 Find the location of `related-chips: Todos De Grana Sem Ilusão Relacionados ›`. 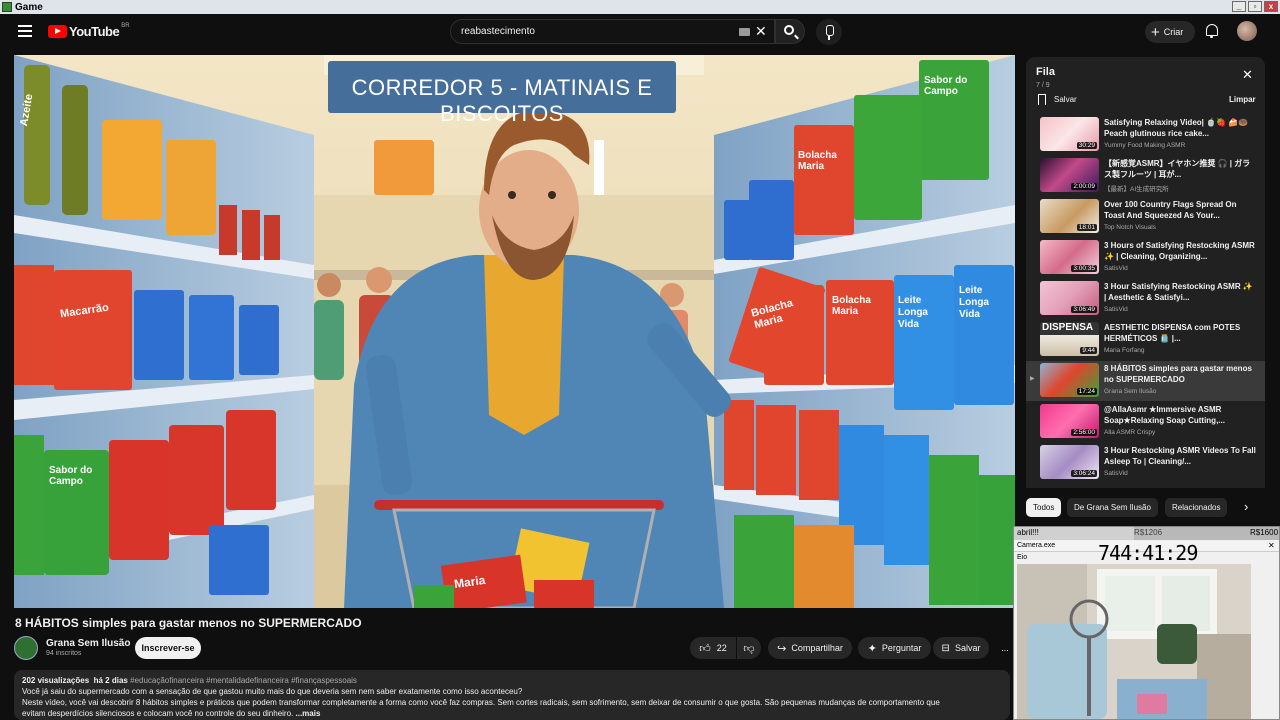

related-chips: Todos De Grana Sem Ilusão Relacionados › is located at coordinates (1145, 508).